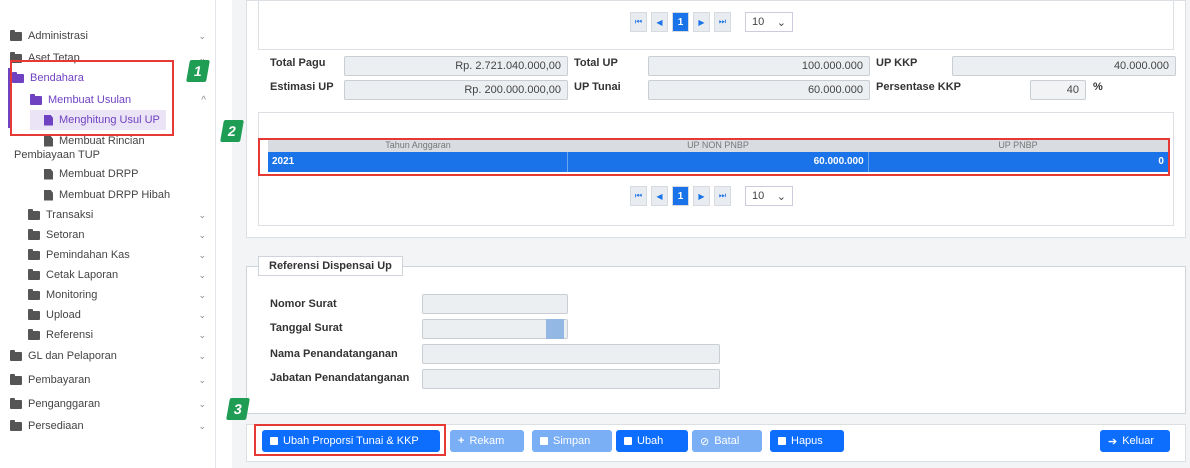 The image size is (1190, 468). What do you see at coordinates (107, 295) in the screenshot?
I see `sidebar-item-monitoring: Monitoring ⌄` at bounding box center [107, 295].